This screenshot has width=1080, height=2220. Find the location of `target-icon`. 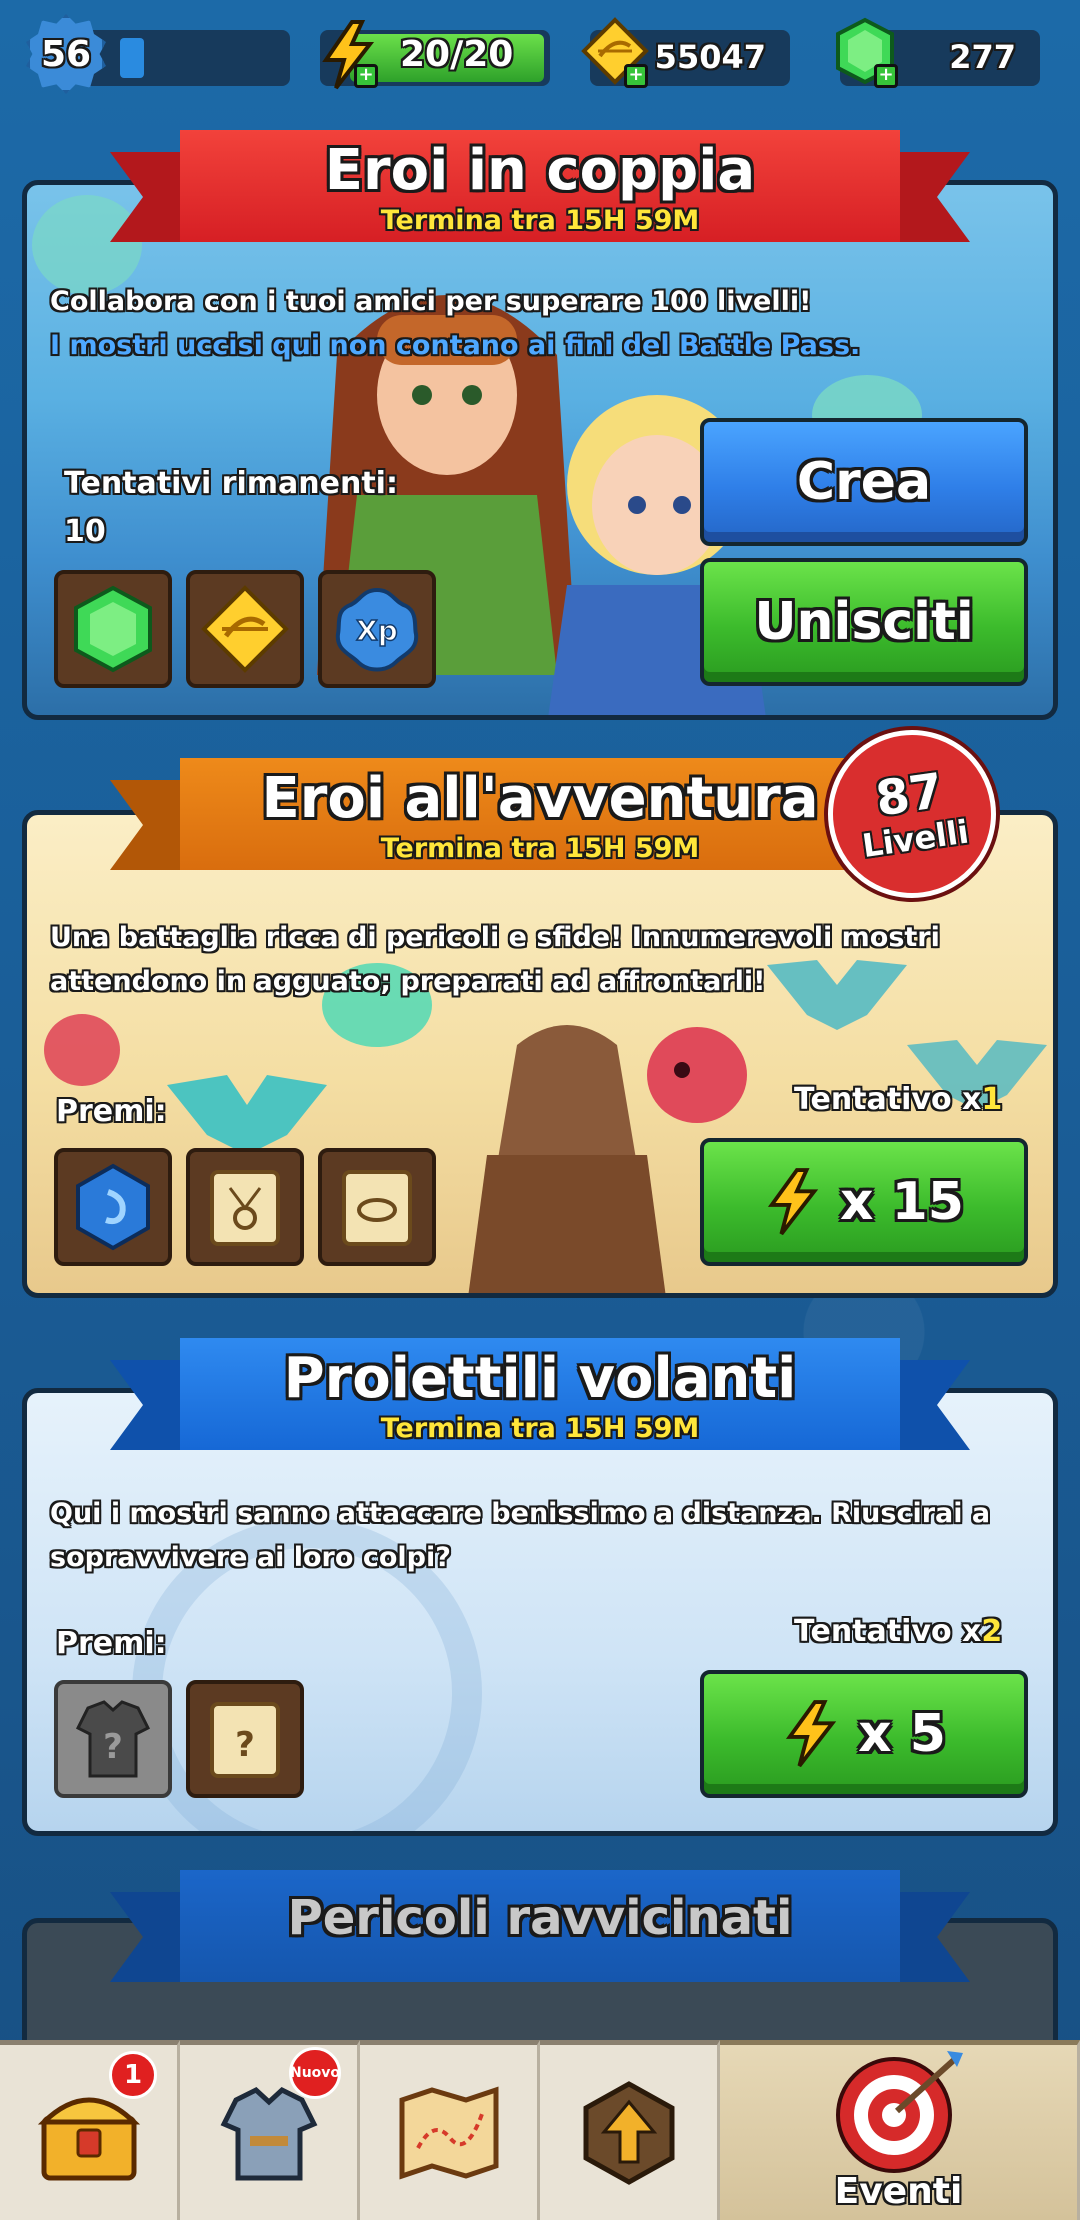

target-icon is located at coordinates (899, 2111).